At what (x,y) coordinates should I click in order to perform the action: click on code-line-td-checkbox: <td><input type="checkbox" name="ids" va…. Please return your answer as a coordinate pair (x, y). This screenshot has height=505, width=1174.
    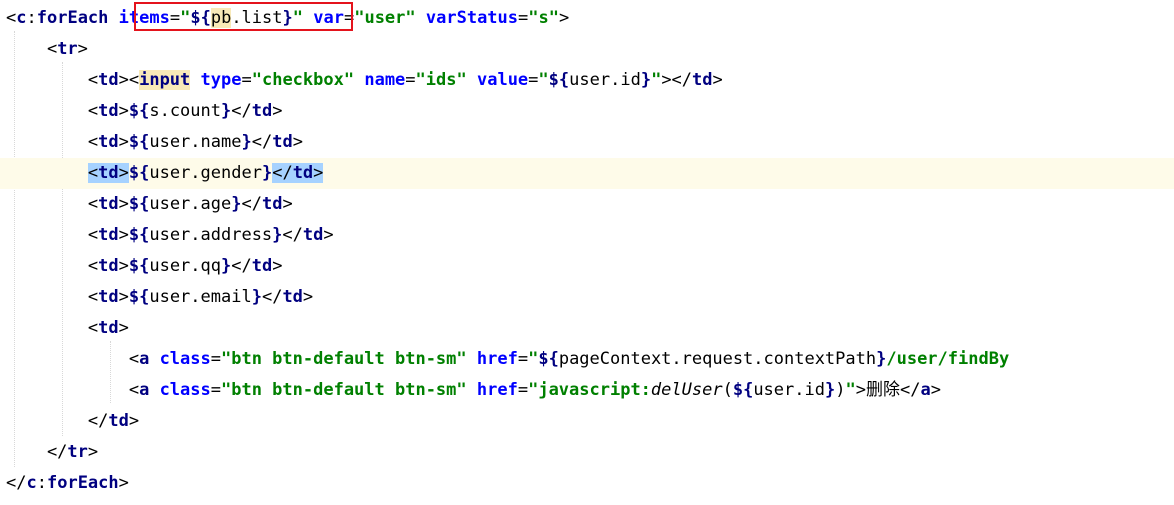
    Looking at the image, I should click on (361, 80).